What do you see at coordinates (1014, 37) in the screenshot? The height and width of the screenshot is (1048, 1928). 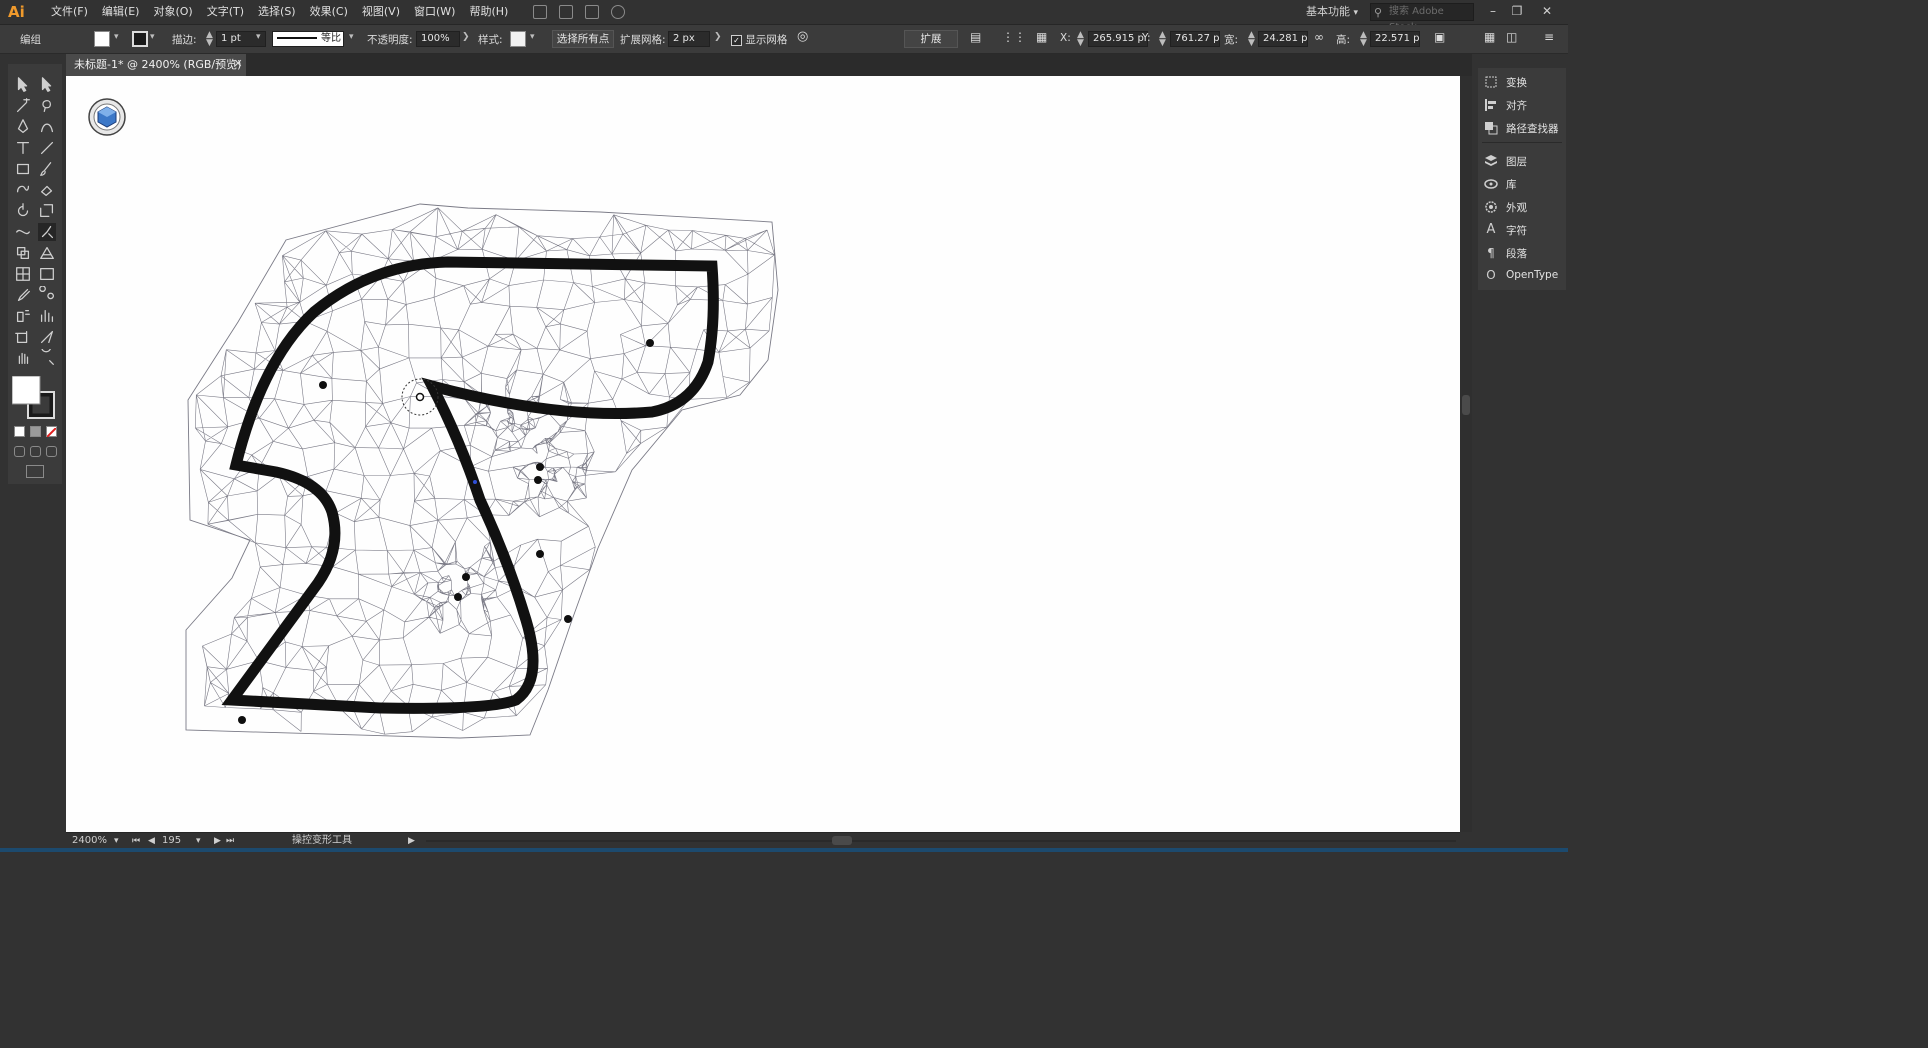 I see `arrange-icon: ⋮⋮` at bounding box center [1014, 37].